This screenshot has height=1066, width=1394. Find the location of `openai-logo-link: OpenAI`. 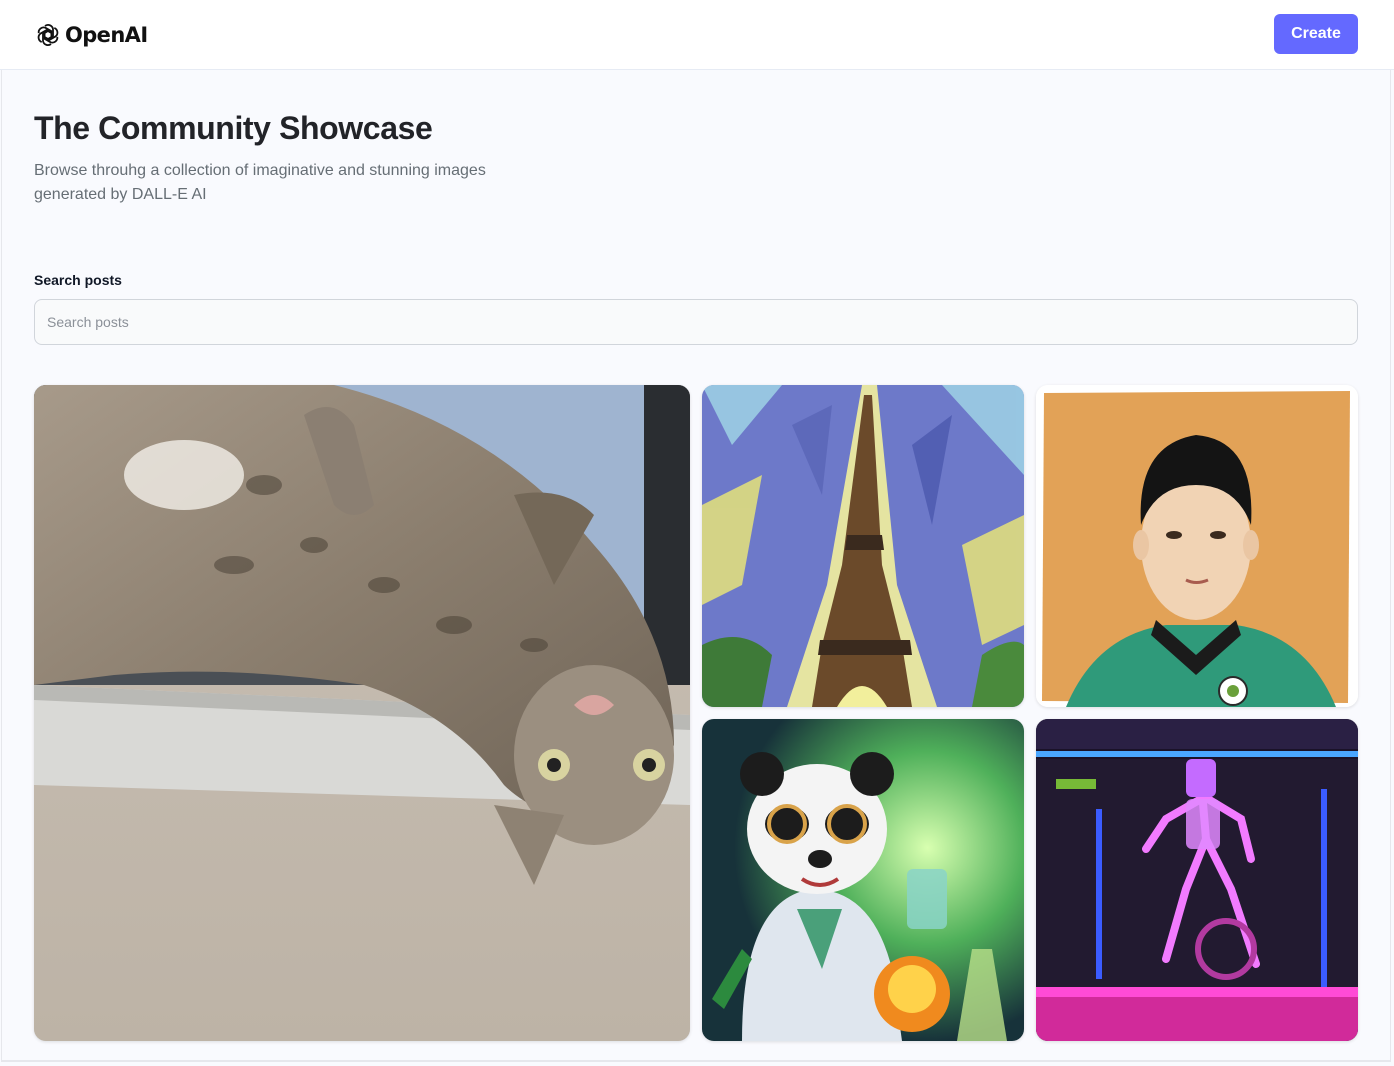

openai-logo-link: OpenAI is located at coordinates (91, 35).